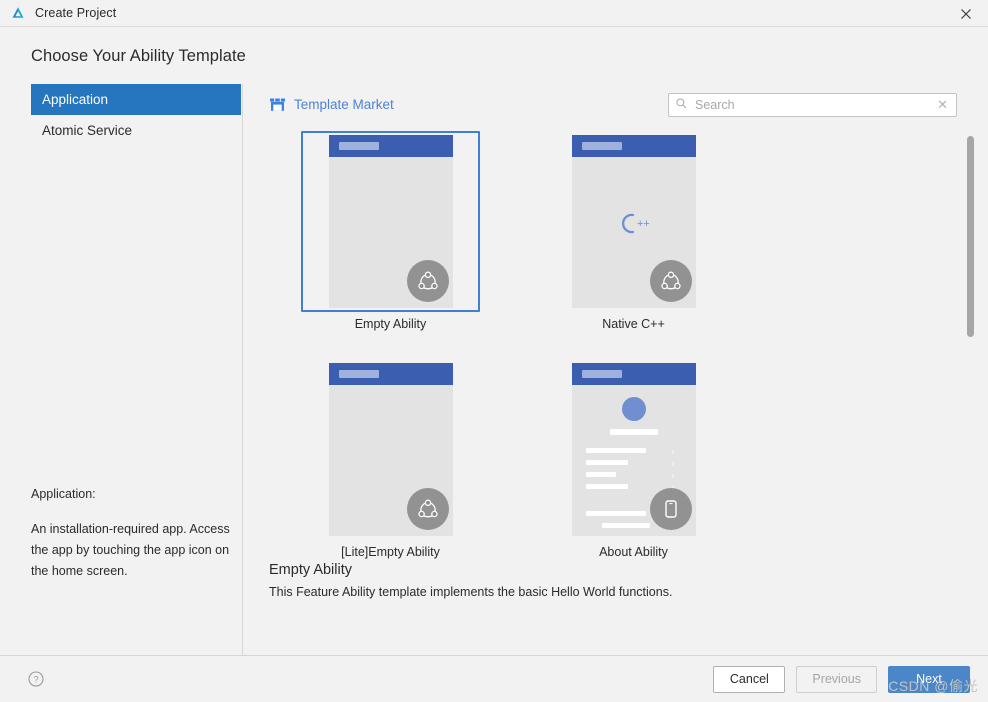 This screenshot has width=988, height=702. I want to click on footer-buttons: Cancel Previous Next, so click(841, 679).